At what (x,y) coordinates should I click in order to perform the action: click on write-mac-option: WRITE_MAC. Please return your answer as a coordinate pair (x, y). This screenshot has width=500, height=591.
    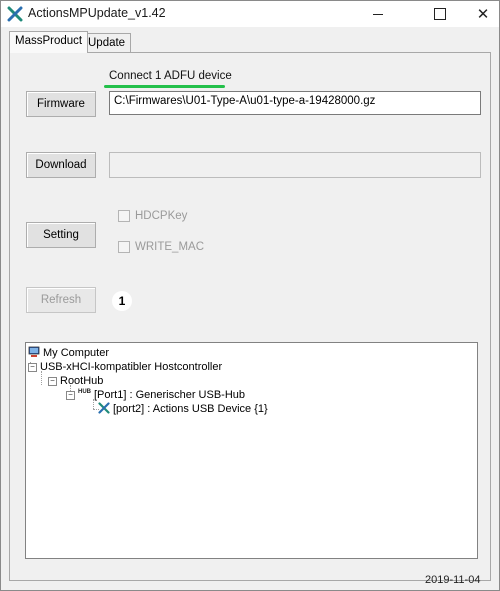
    Looking at the image, I should click on (161, 247).